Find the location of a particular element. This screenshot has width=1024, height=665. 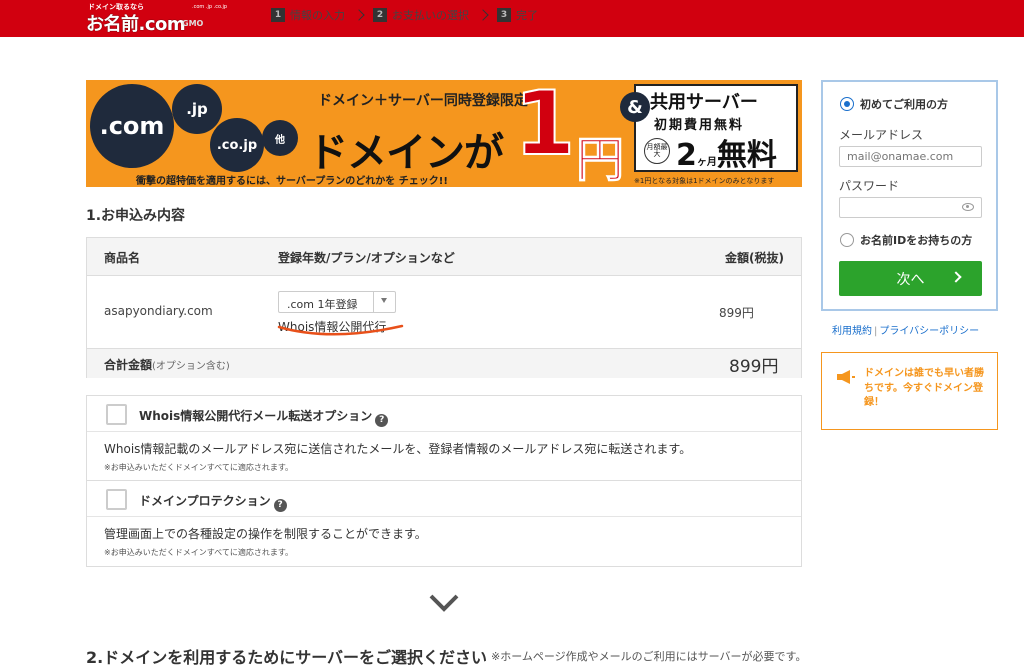

col-price: 金額(税抜) is located at coordinates (754, 258).